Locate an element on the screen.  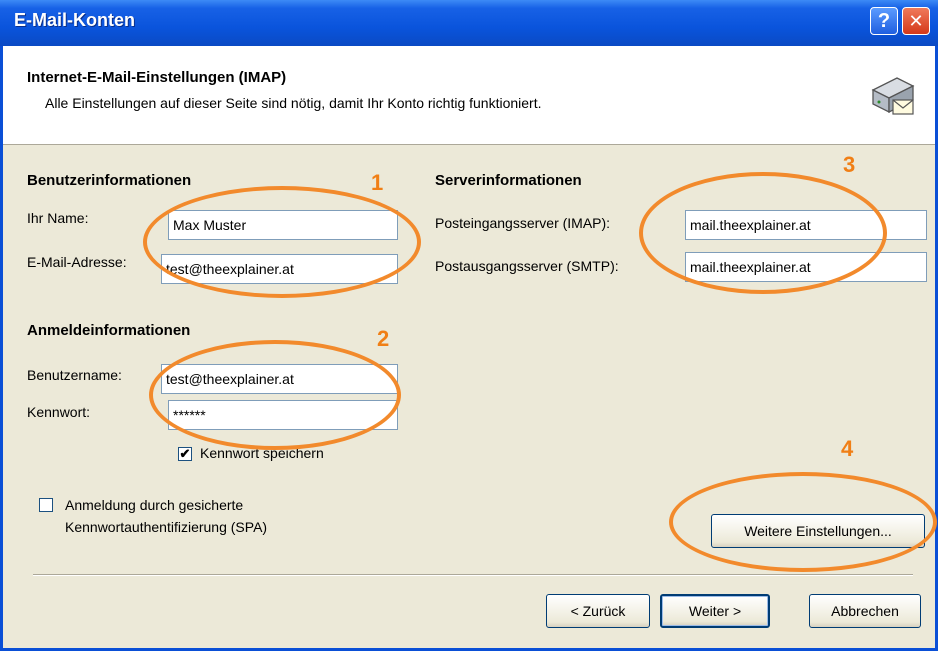
annotation-number-3: 3 is located at coordinates (849, 164).